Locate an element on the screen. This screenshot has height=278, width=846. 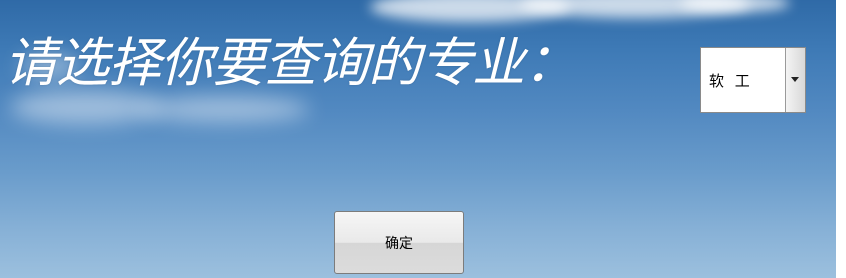
dropdown-toggle-button is located at coordinates (795, 80).